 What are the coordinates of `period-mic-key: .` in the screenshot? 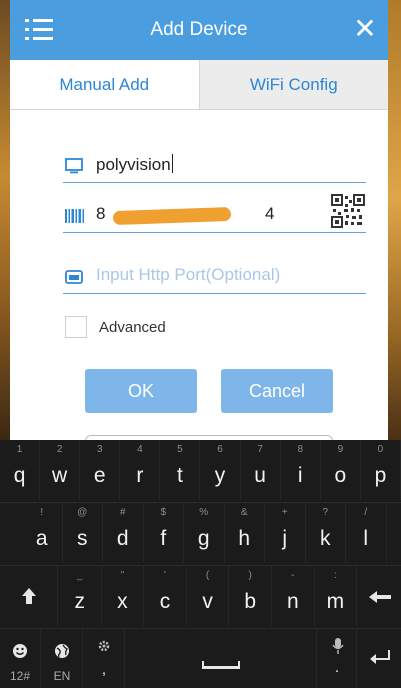 It's located at (337, 658).